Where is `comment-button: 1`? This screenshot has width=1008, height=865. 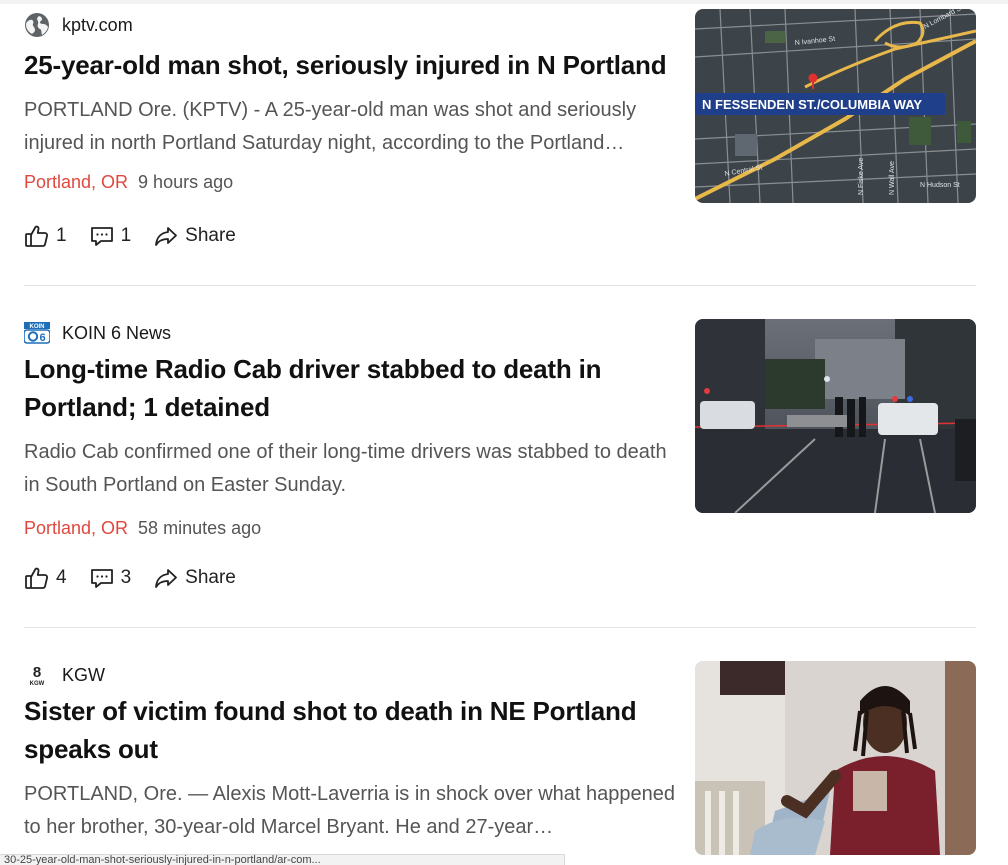
comment-button: 1 is located at coordinates (110, 236).